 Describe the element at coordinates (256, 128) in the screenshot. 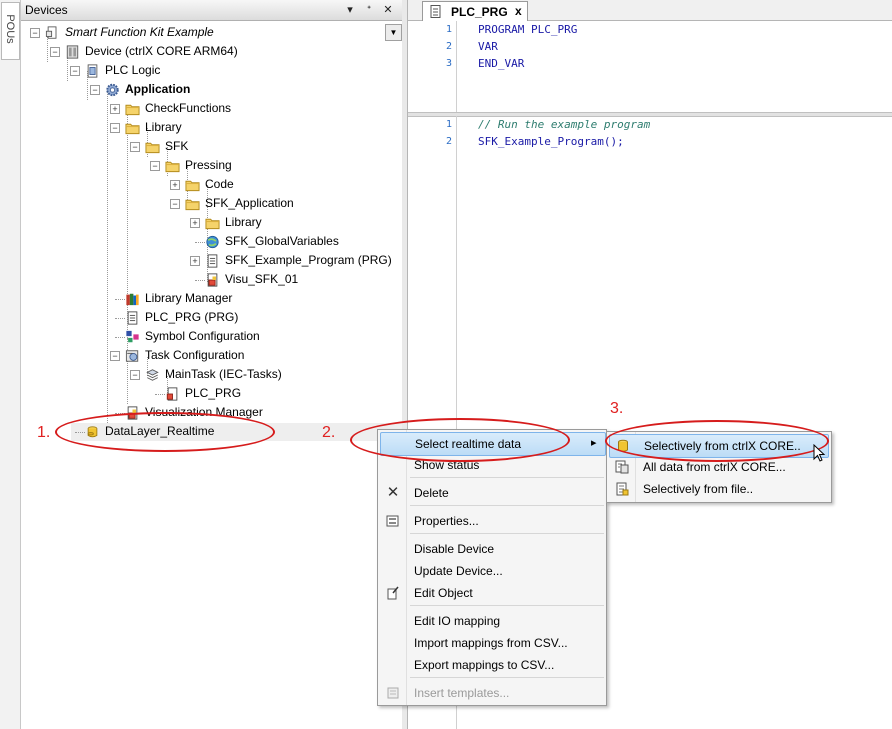

I see `tree-item: − Library` at that location.